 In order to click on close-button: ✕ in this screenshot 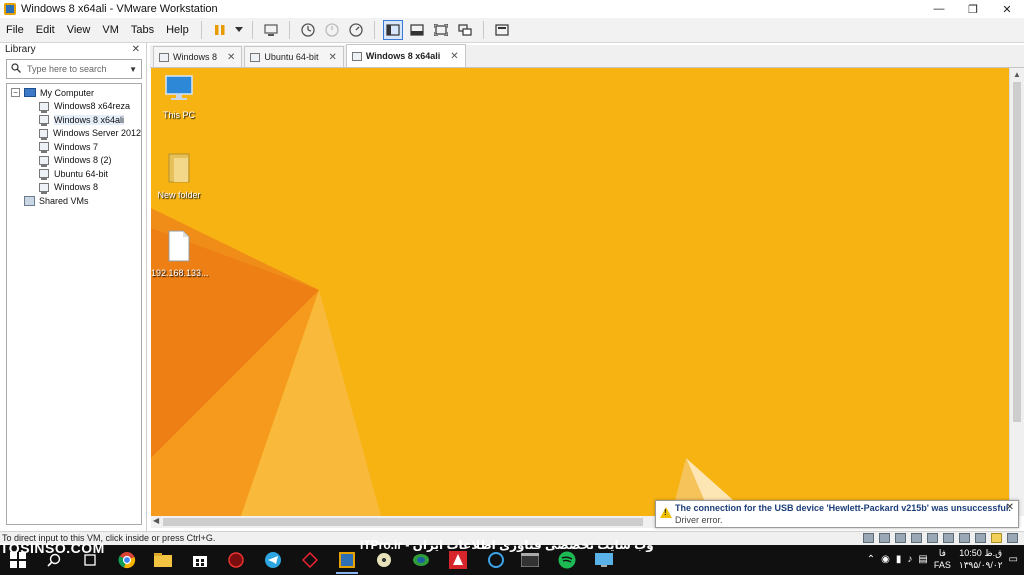, I will do `click(1007, 9)`.